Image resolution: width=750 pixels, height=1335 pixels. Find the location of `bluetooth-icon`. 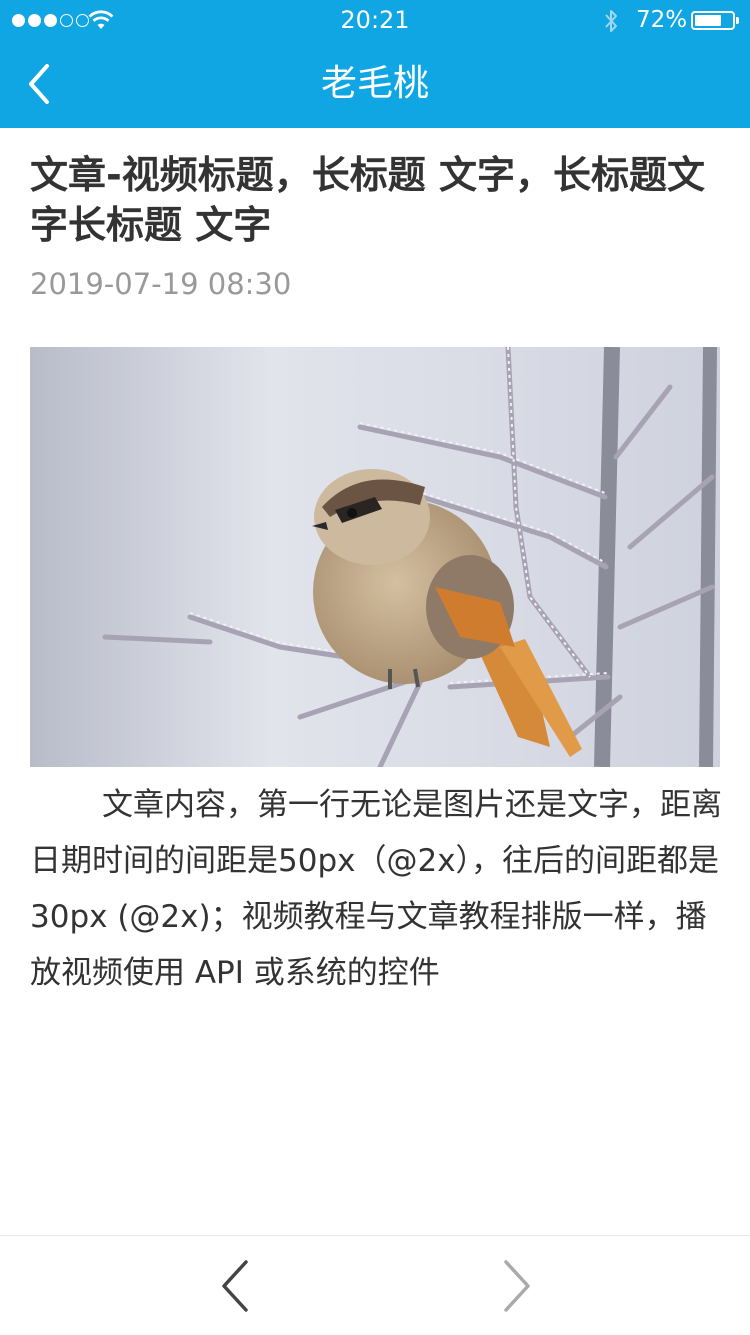

bluetooth-icon is located at coordinates (611, 21).